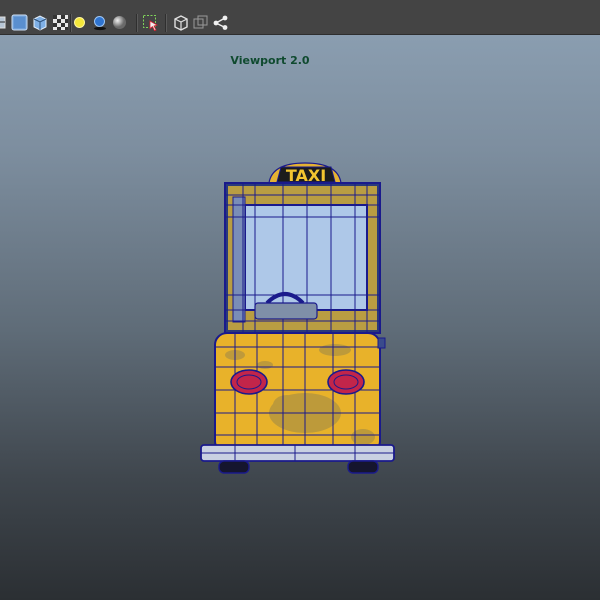  I want to click on default-material-icon, so click(39, 22).